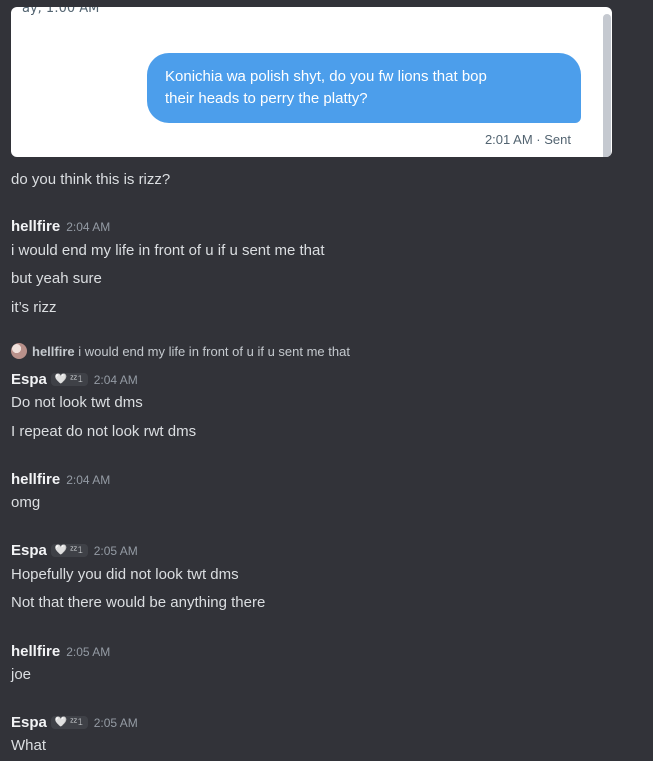 This screenshot has height=761, width=653. What do you see at coordinates (53, 351) in the screenshot?
I see `reply-username: hellfire` at bounding box center [53, 351].